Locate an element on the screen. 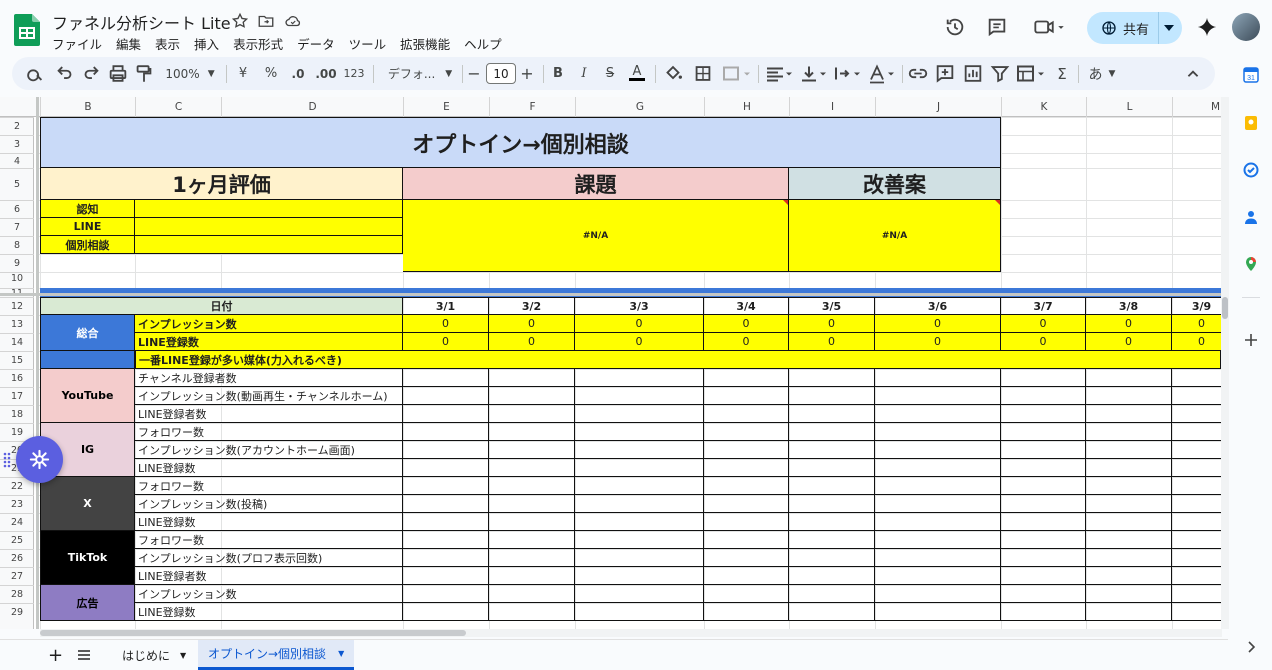  share-button: 共有 is located at coordinates (1134, 28).